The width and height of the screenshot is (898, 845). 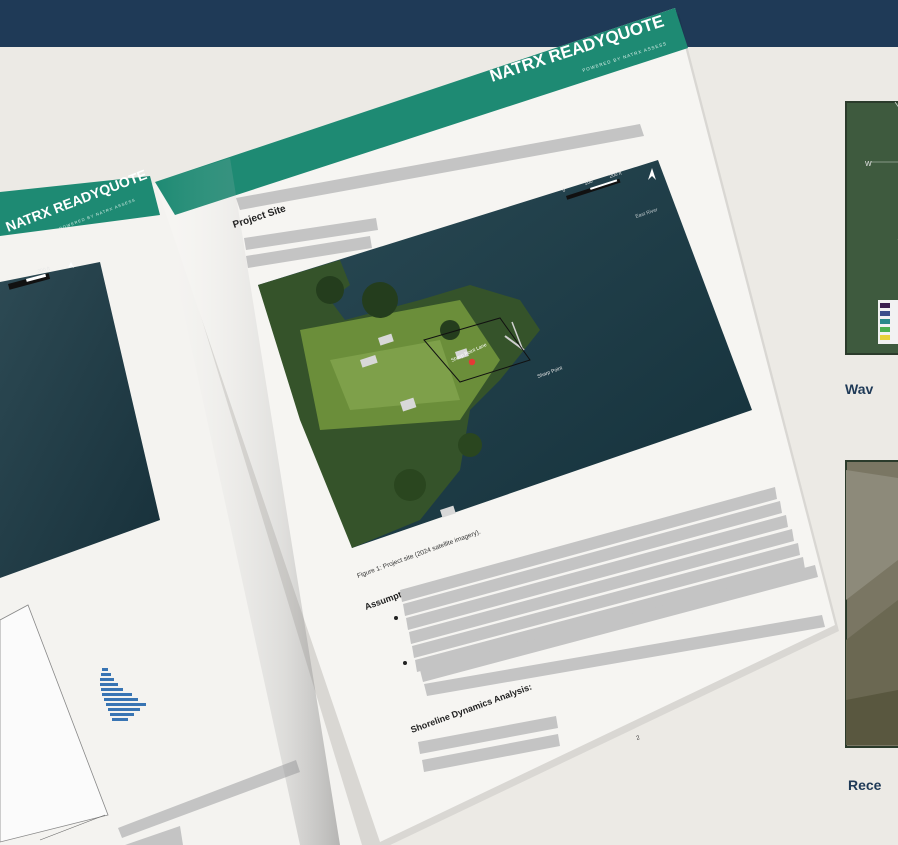 What do you see at coordinates (871, 249) in the screenshot?
I see `wave-rose-card: W Wav` at bounding box center [871, 249].